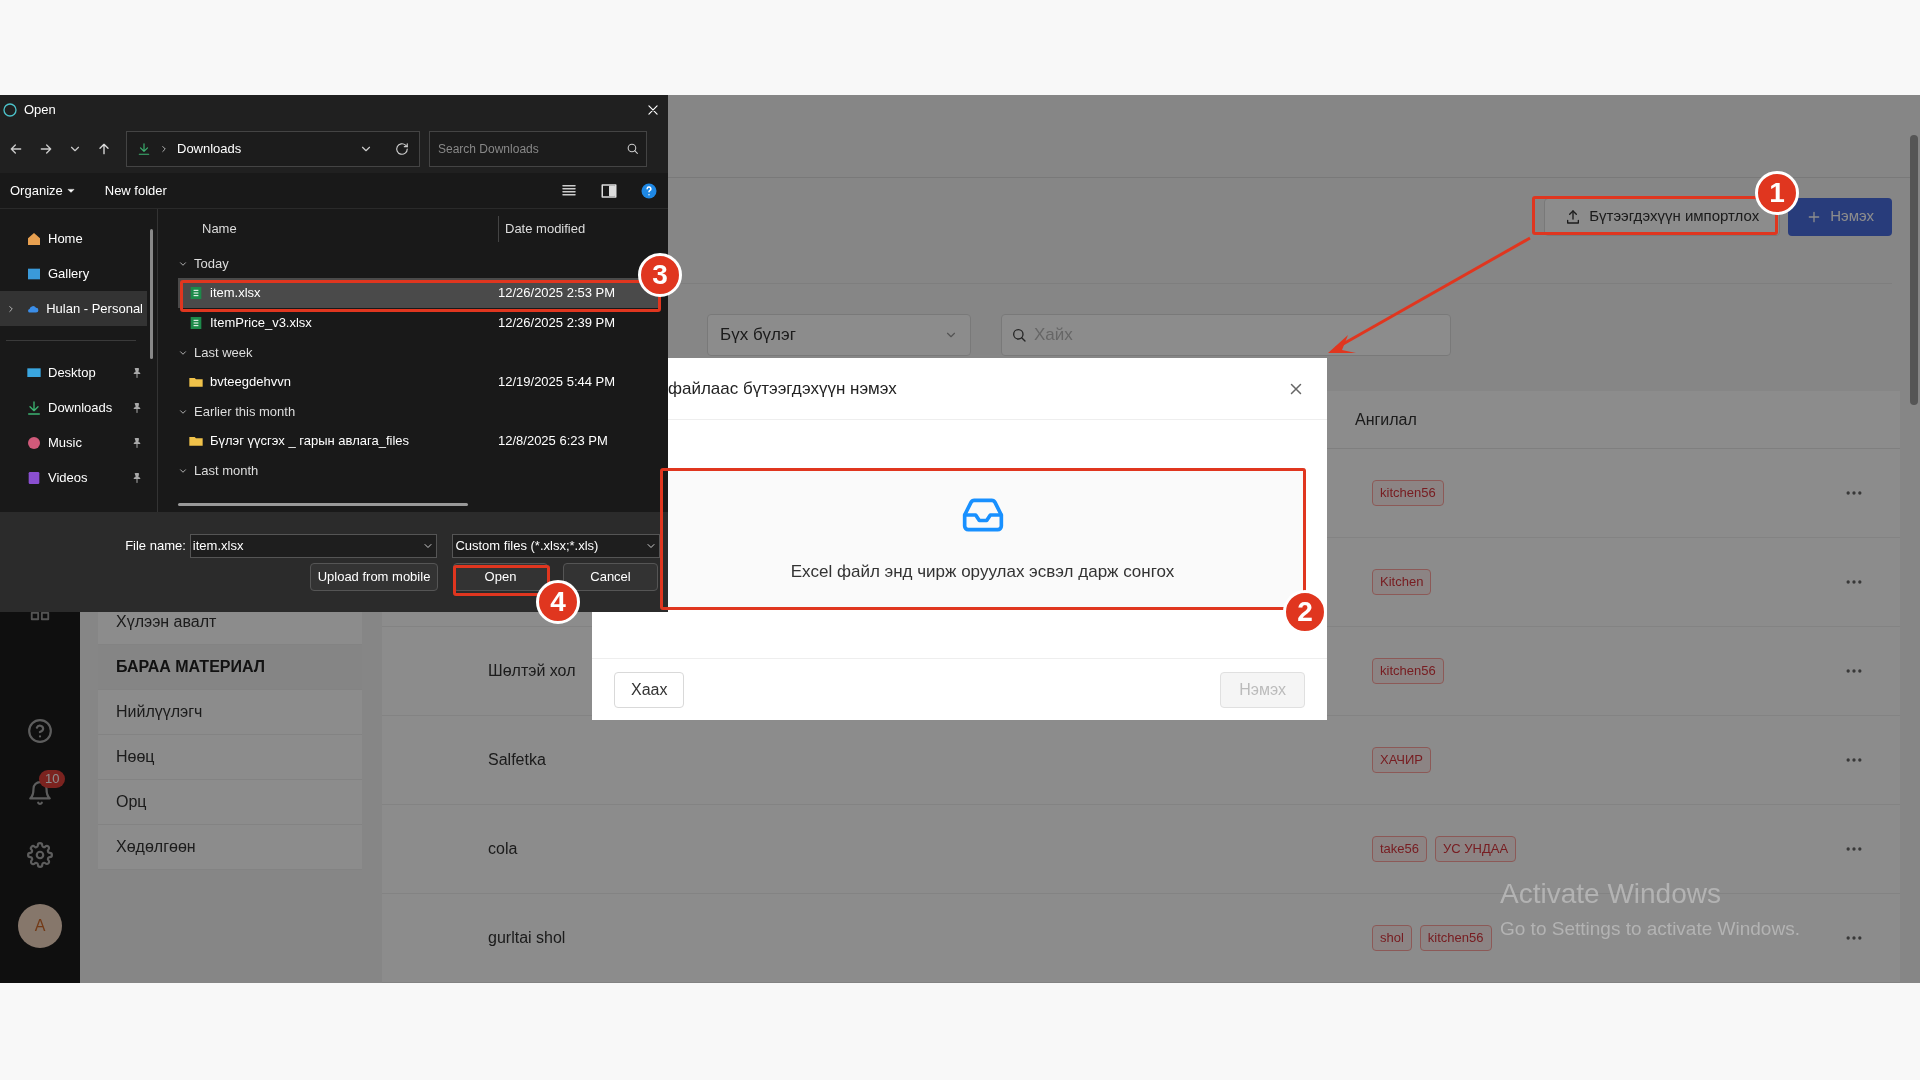  Describe the element at coordinates (532, 671) in the screenshot. I see `table-cell-text: Шөлтэй хол` at that location.